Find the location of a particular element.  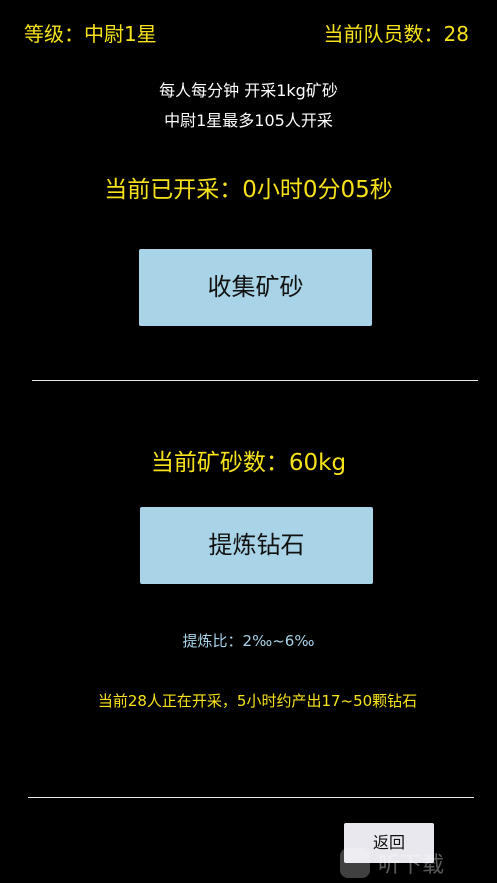

refine-ratio-text: 提炼比：2‰~6‰ is located at coordinates (248, 641).